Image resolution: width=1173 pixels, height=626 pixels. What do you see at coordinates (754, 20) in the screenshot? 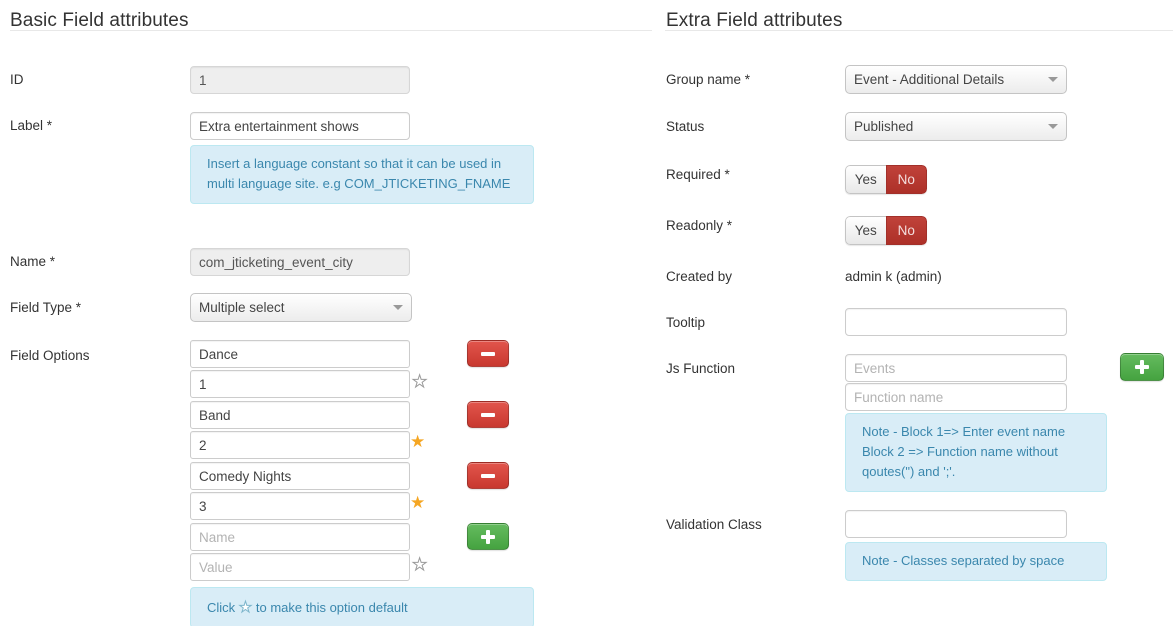
I see `extra-attributes-heading: Extra Field attributes` at bounding box center [754, 20].